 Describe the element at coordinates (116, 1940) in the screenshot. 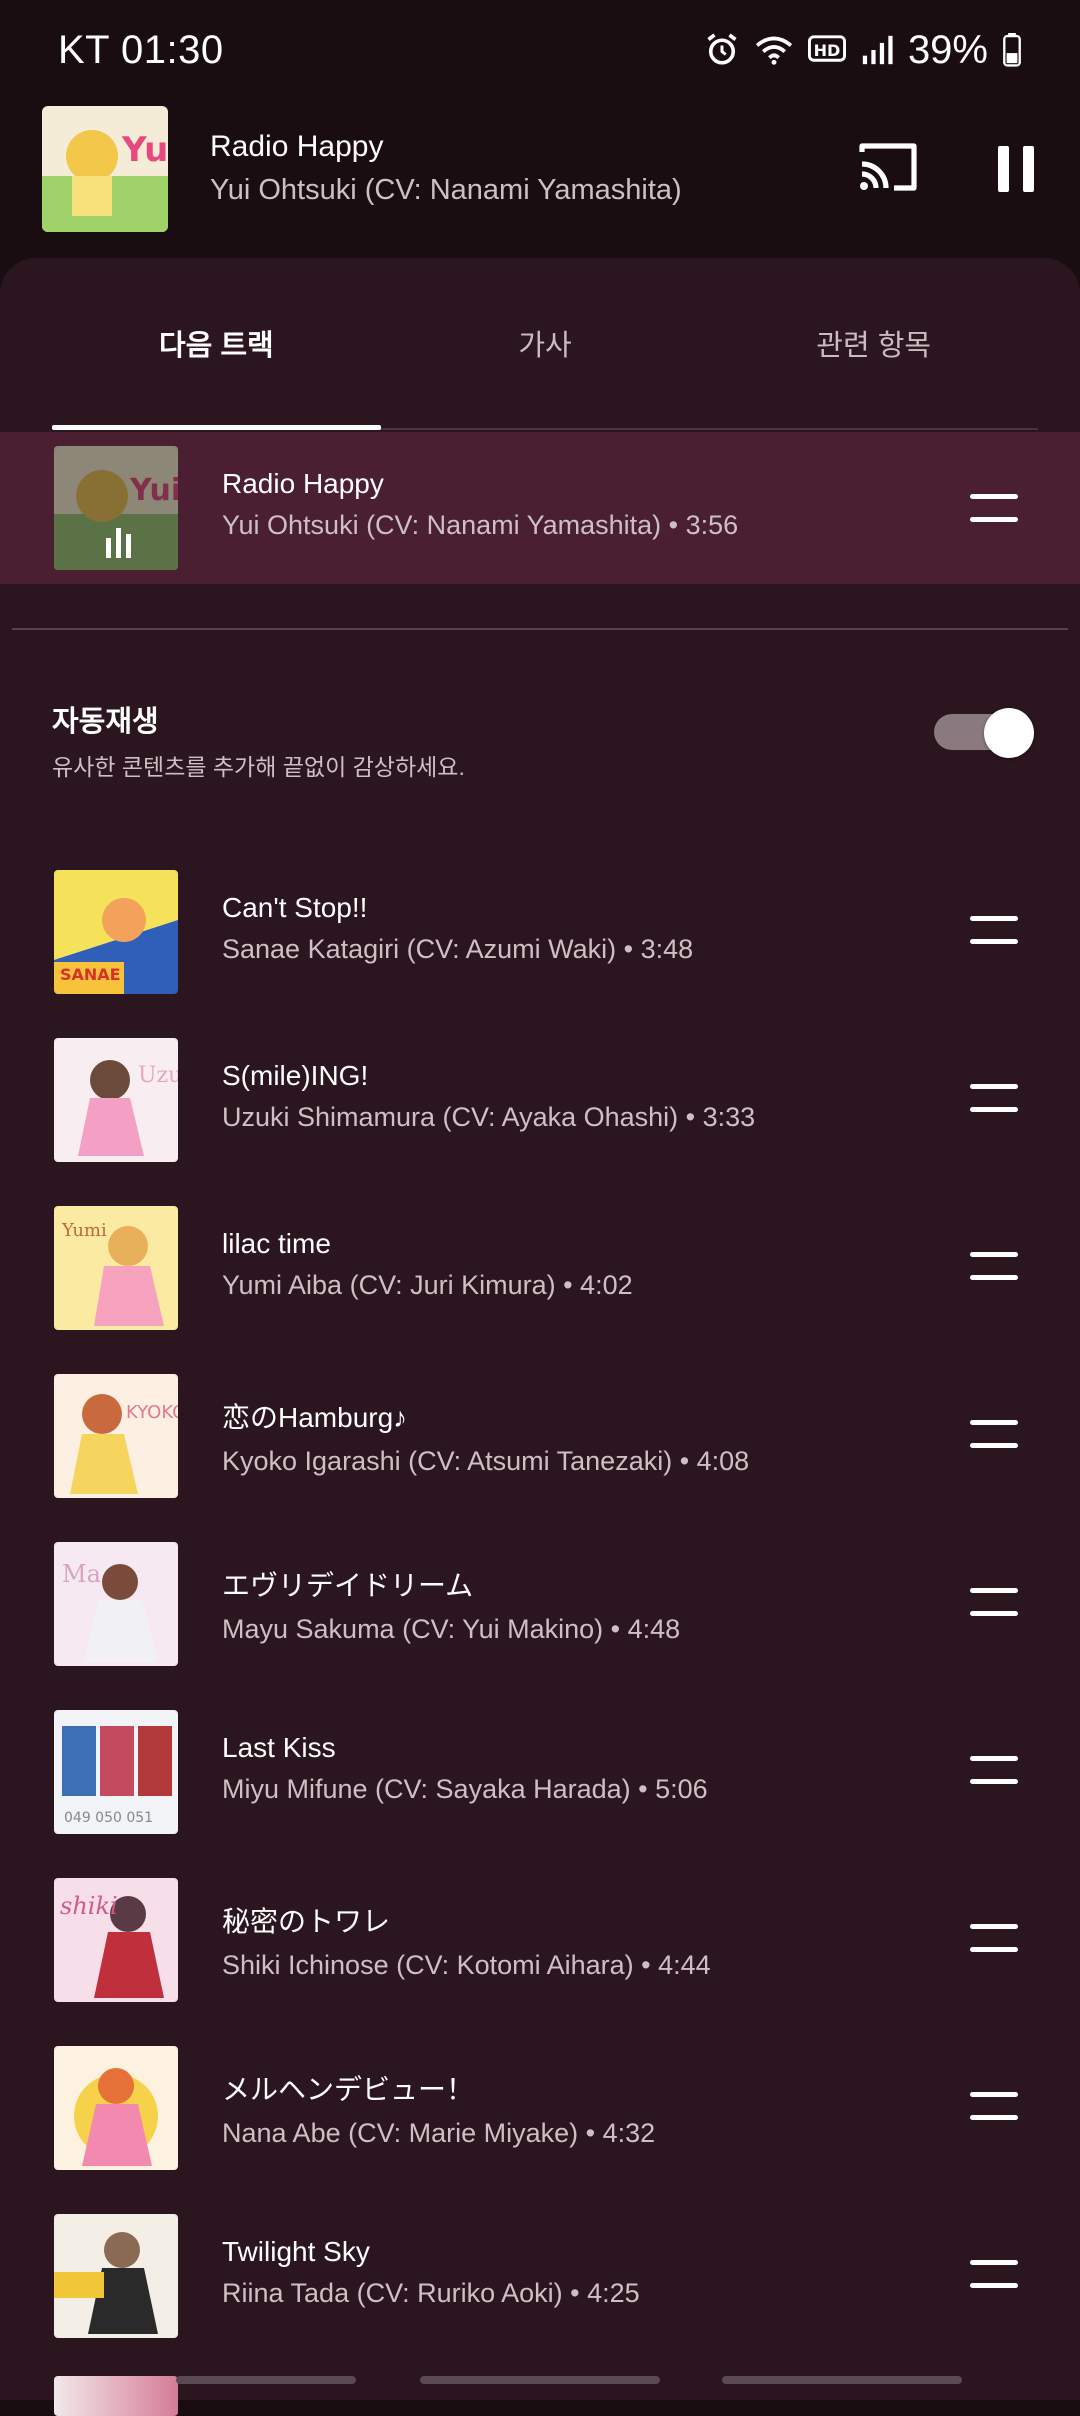

I see `album-art: shiki` at that location.